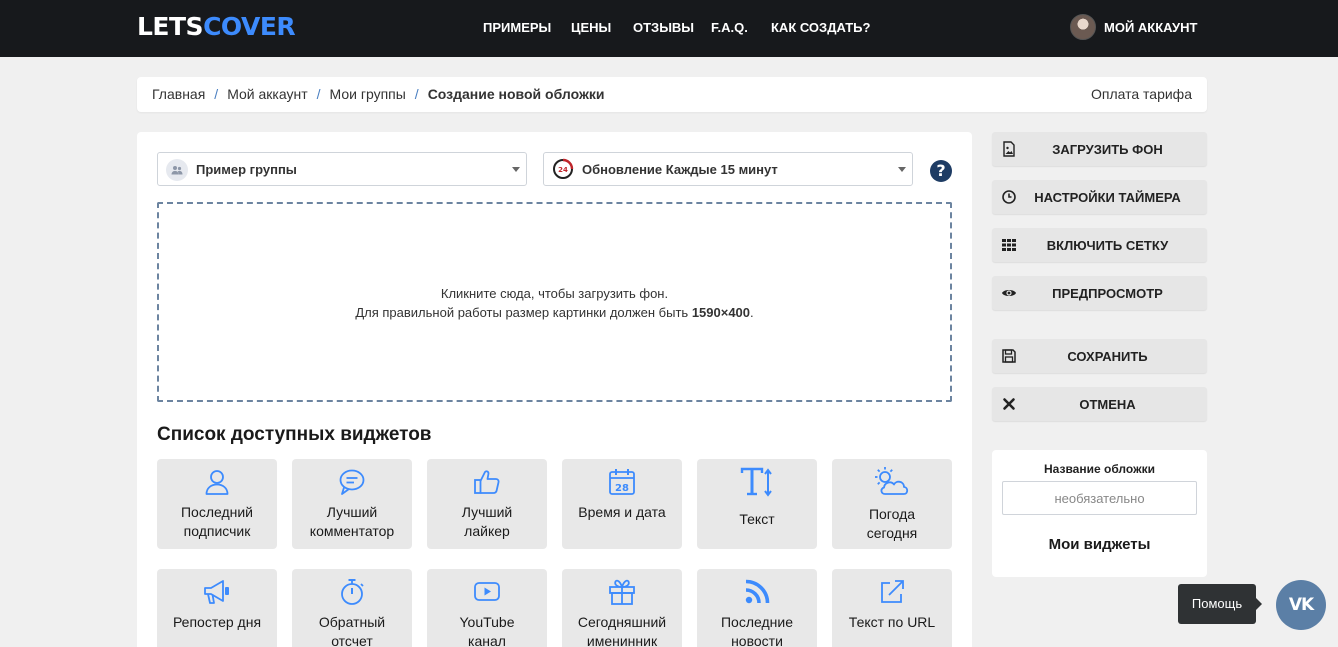 The height and width of the screenshot is (647, 1338). Describe the element at coordinates (352, 504) in the screenshot. I see `widget-best-commenter: Лучший комментатор` at that location.